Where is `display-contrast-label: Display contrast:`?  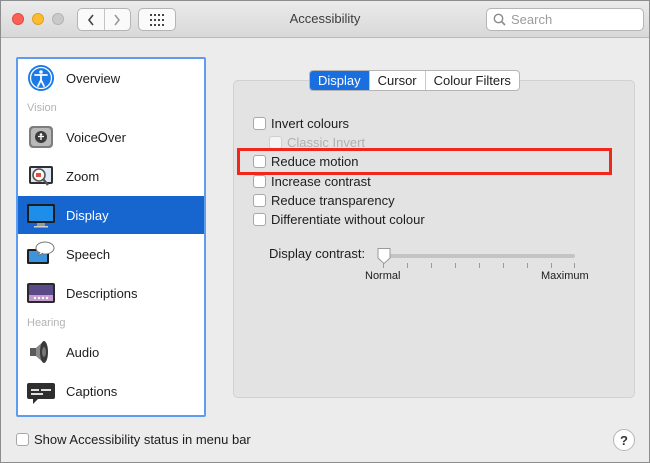
display-contrast-label: Display contrast: is located at coordinates (317, 253).